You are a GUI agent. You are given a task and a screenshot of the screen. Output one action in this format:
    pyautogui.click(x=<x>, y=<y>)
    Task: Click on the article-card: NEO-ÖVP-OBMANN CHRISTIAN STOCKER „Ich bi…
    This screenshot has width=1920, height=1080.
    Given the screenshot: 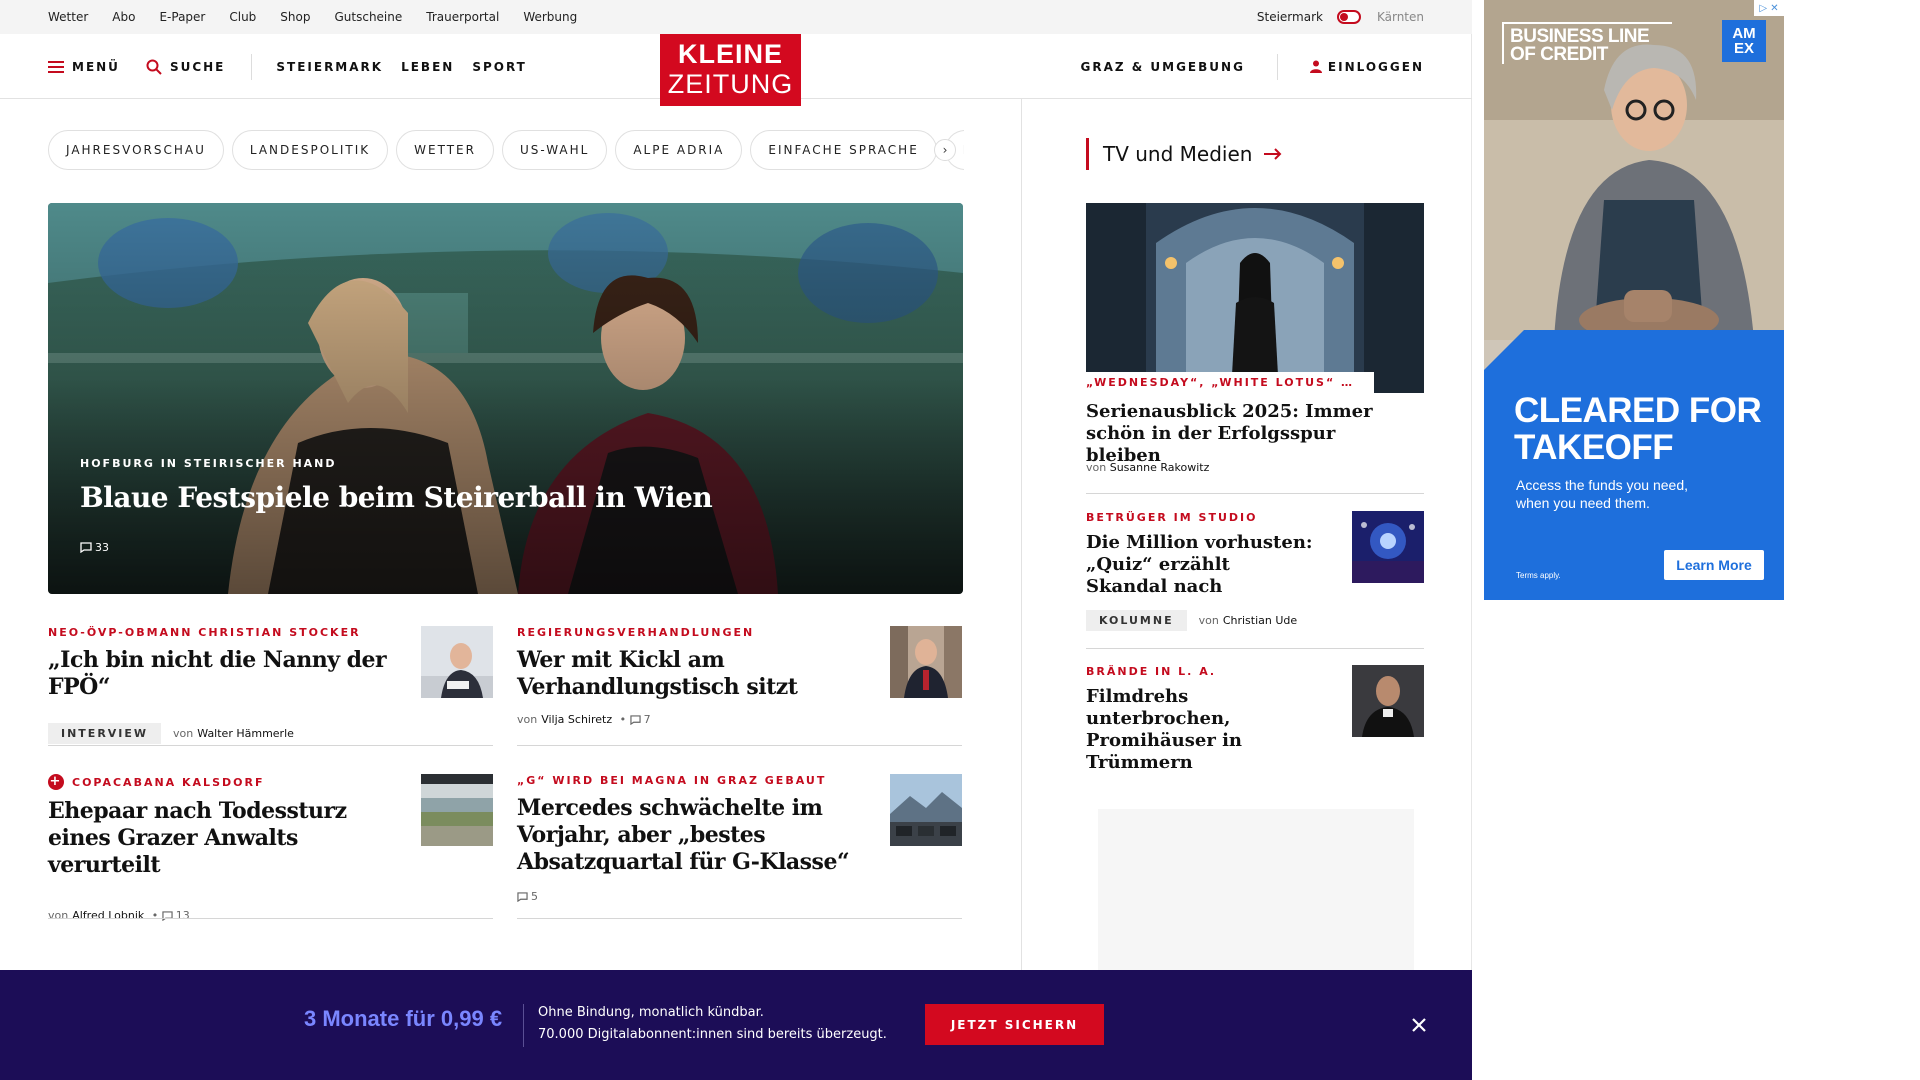 What is the action you would take?
    pyautogui.click(x=270, y=686)
    